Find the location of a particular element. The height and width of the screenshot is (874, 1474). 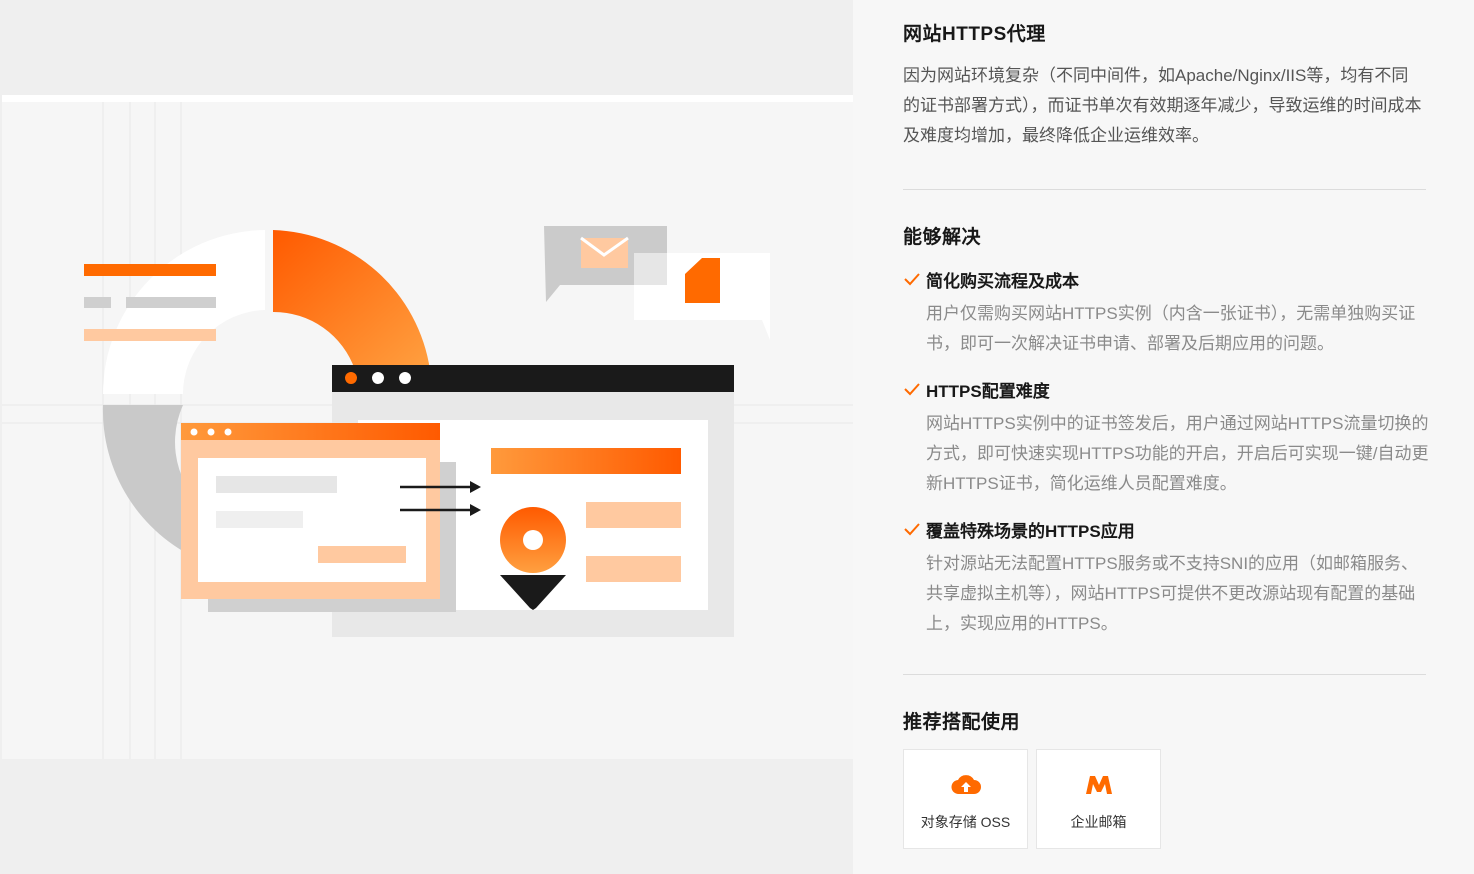

small-browser-window is located at coordinates (318, 517).